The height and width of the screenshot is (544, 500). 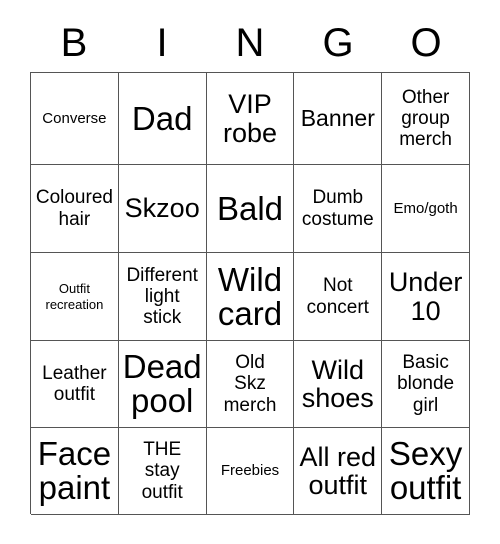 I want to click on bingo-cell-label: Sexy outfit, so click(x=425, y=470).